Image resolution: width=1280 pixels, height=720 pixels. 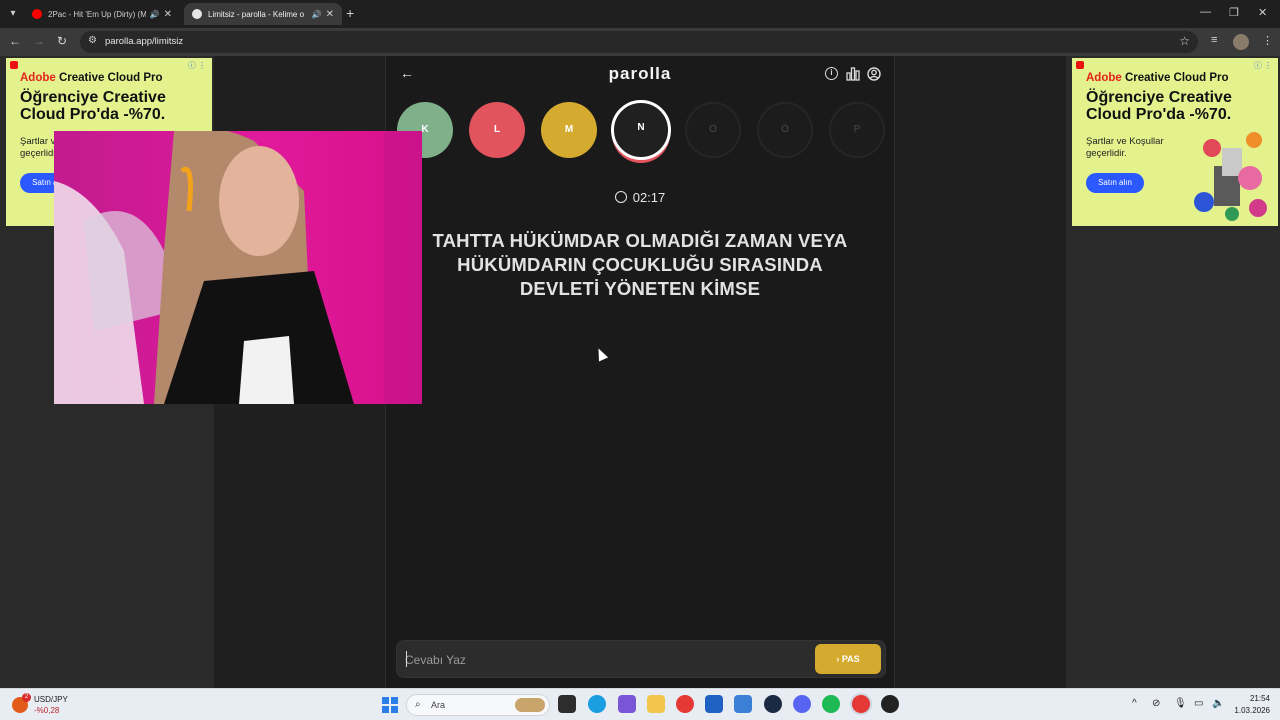 I want to click on tab-parolla: Limitsiz - parolla - Kelime o 🔊 ✕, so click(x=263, y=14).